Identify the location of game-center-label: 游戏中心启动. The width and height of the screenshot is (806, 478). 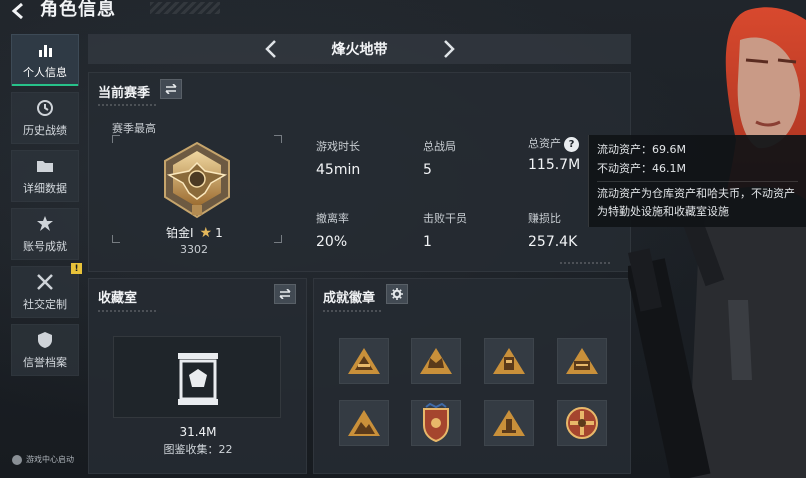
(50, 459).